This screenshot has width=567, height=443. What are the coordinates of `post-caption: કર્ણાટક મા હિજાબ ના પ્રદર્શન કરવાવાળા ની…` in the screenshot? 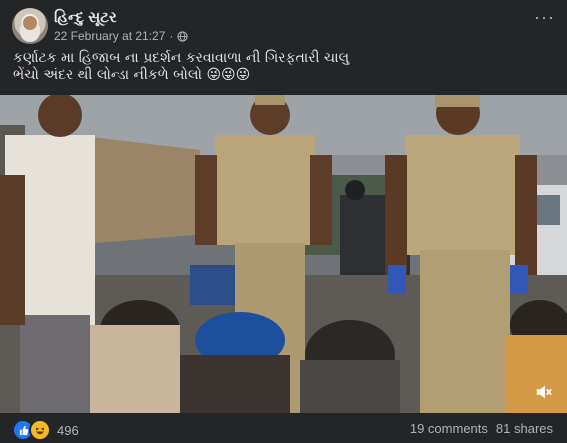 It's located at (283, 67).